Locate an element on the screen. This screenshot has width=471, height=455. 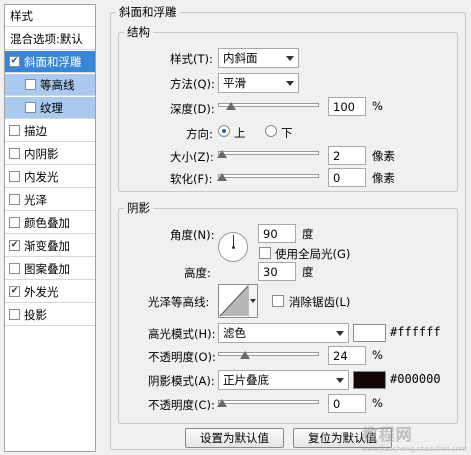
watermark-url: www.jiaocheng.chazidian.com is located at coordinates (414, 449).